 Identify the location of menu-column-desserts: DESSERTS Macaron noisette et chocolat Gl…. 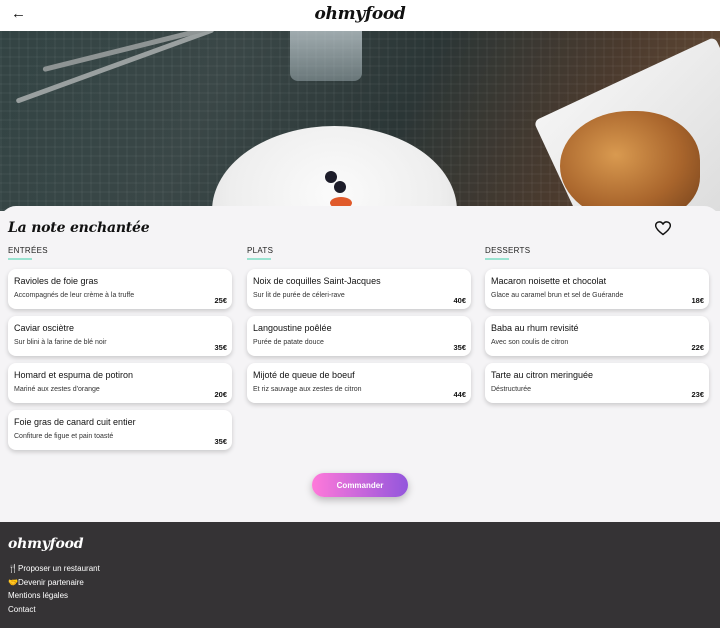
(598, 324).